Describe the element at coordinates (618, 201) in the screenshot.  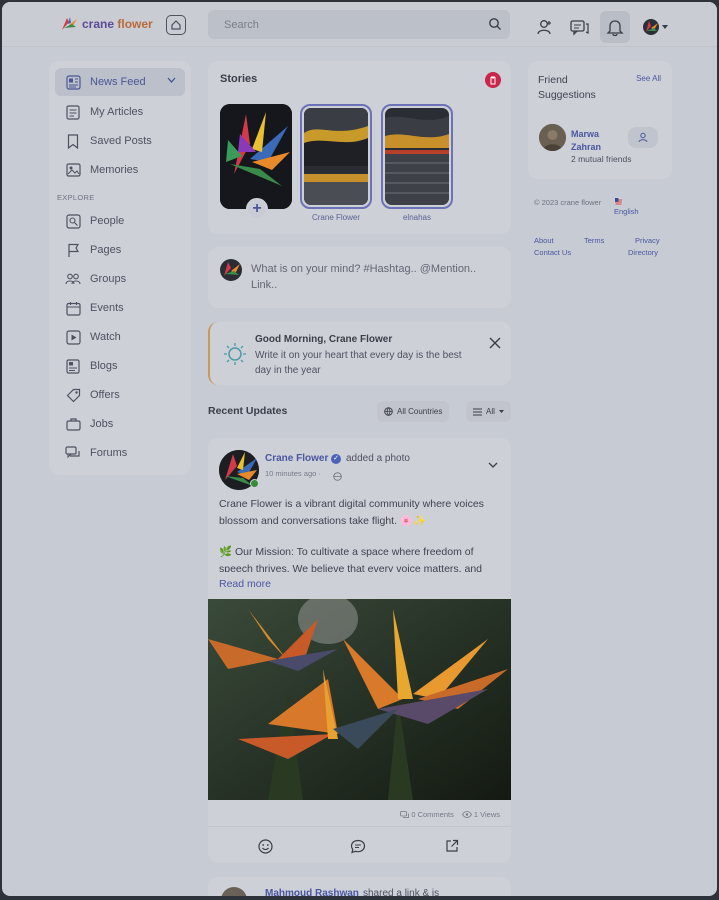
I see `us-flag-icon` at that location.